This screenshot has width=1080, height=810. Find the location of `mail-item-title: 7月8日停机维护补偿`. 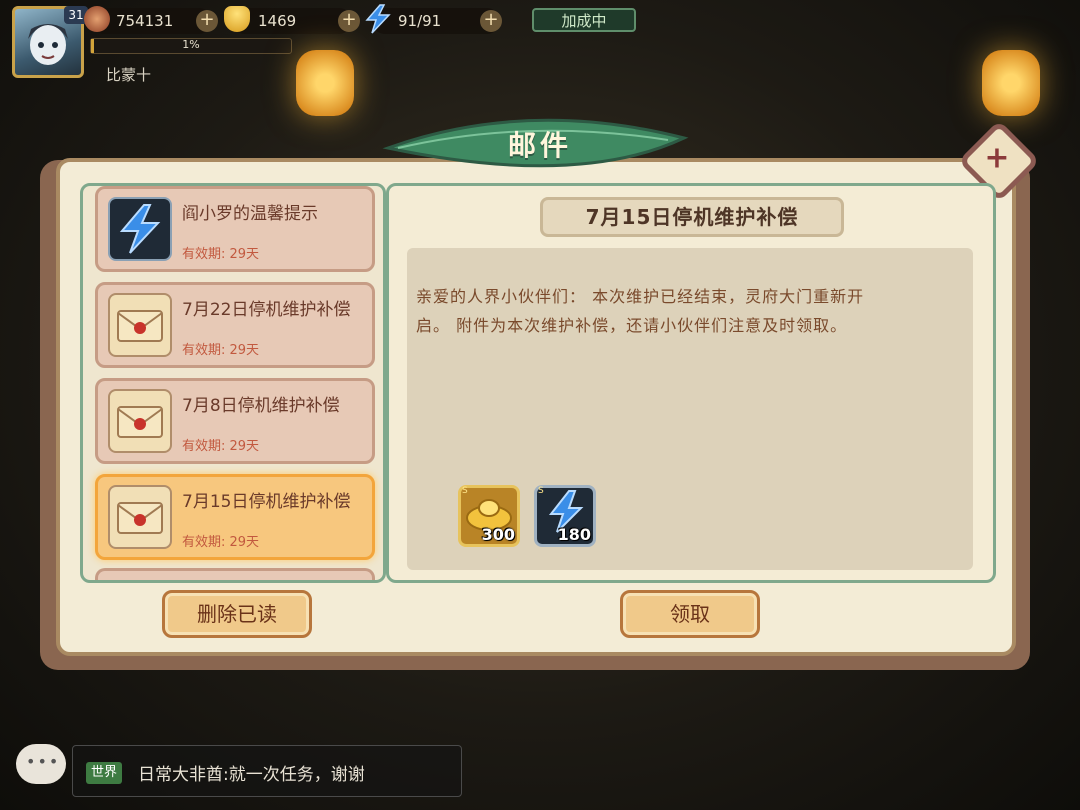

mail-item-title: 7月8日停机维护补偿 is located at coordinates (261, 406).